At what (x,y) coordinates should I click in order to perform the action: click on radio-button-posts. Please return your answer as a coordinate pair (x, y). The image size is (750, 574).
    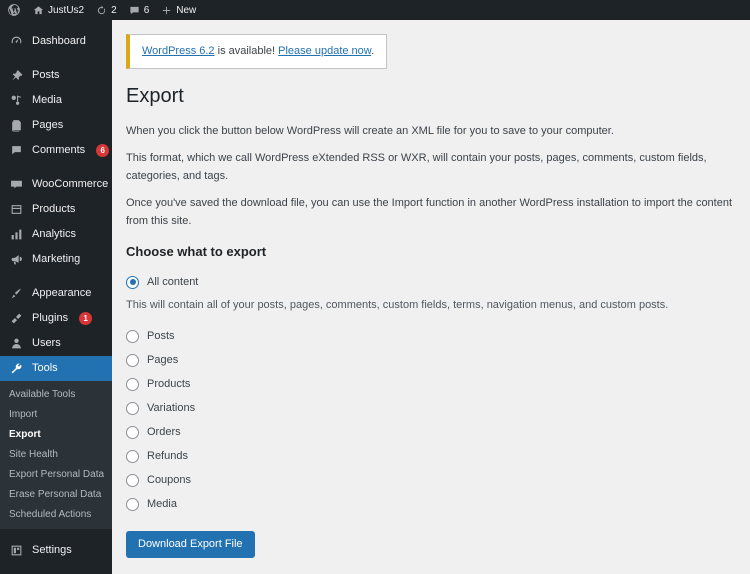
    Looking at the image, I should click on (132, 336).